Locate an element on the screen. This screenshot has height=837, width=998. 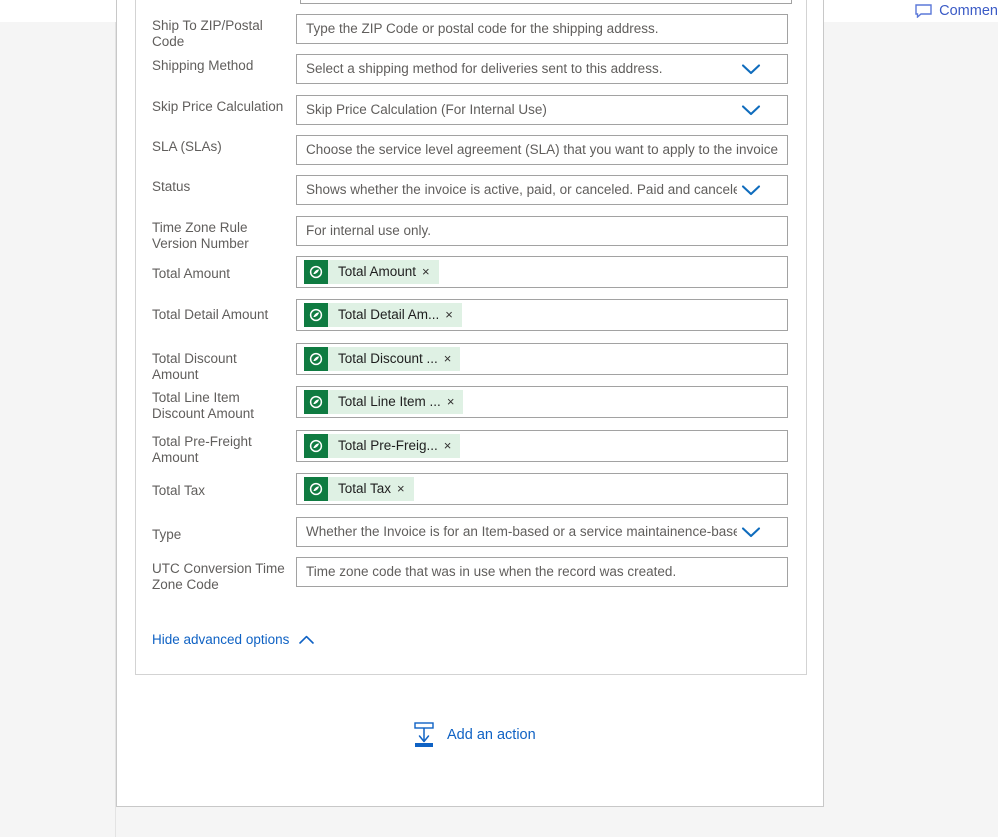
field-label-total-amount: Total Amount is located at coordinates (191, 273).